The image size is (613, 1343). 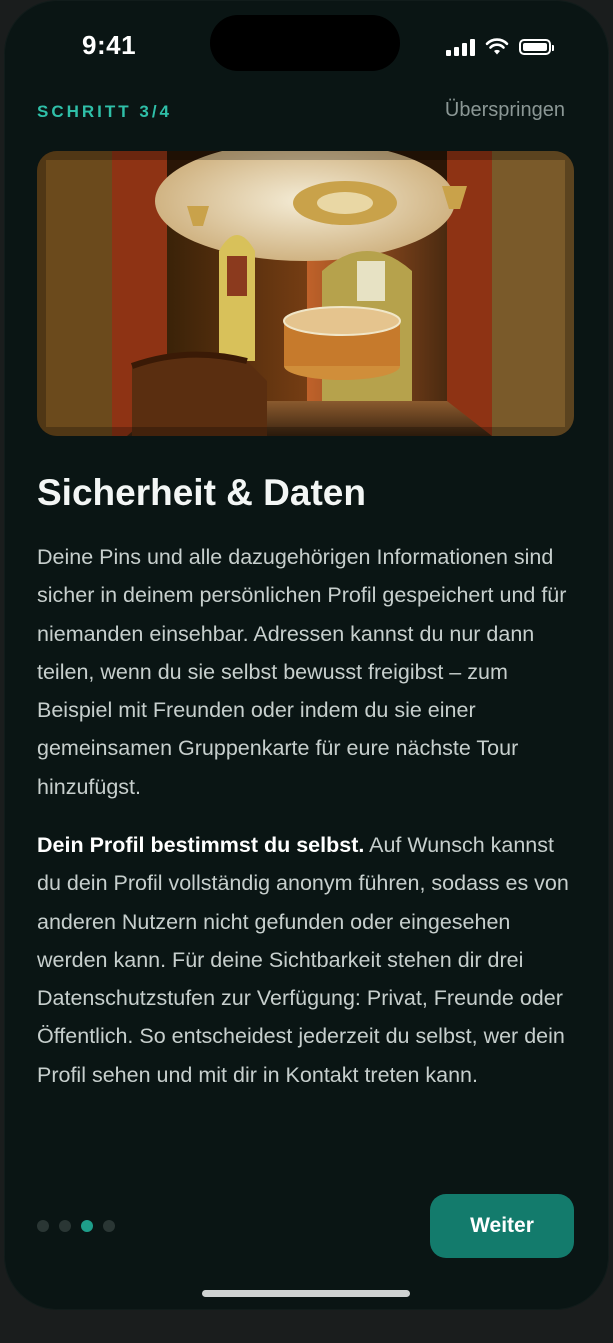 What do you see at coordinates (201, 845) in the screenshot?
I see `description-paragraph-2-emphasis: Dein Profil bestimmst du selbst.` at bounding box center [201, 845].